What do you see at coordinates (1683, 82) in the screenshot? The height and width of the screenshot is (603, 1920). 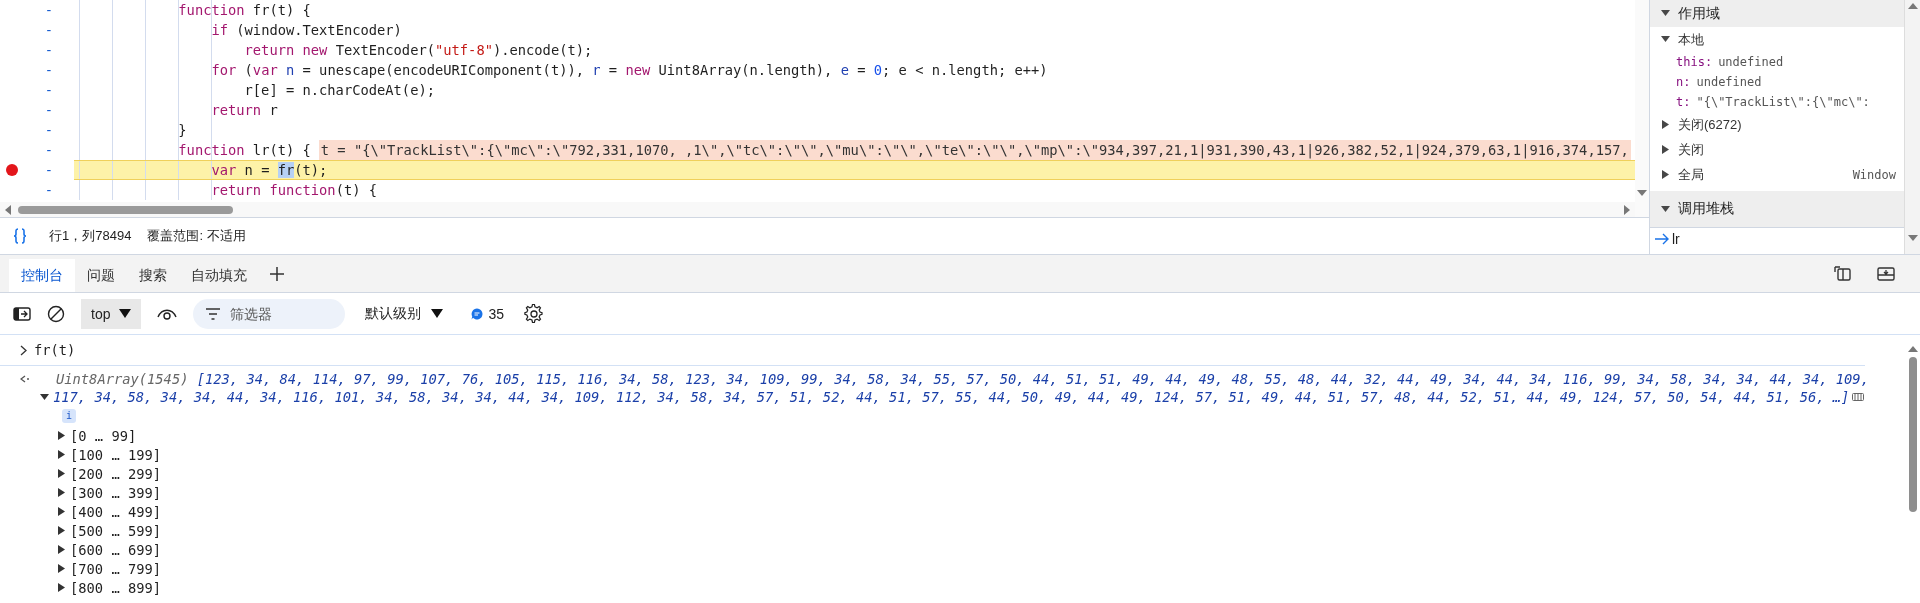 I see `variable-name: n:` at bounding box center [1683, 82].